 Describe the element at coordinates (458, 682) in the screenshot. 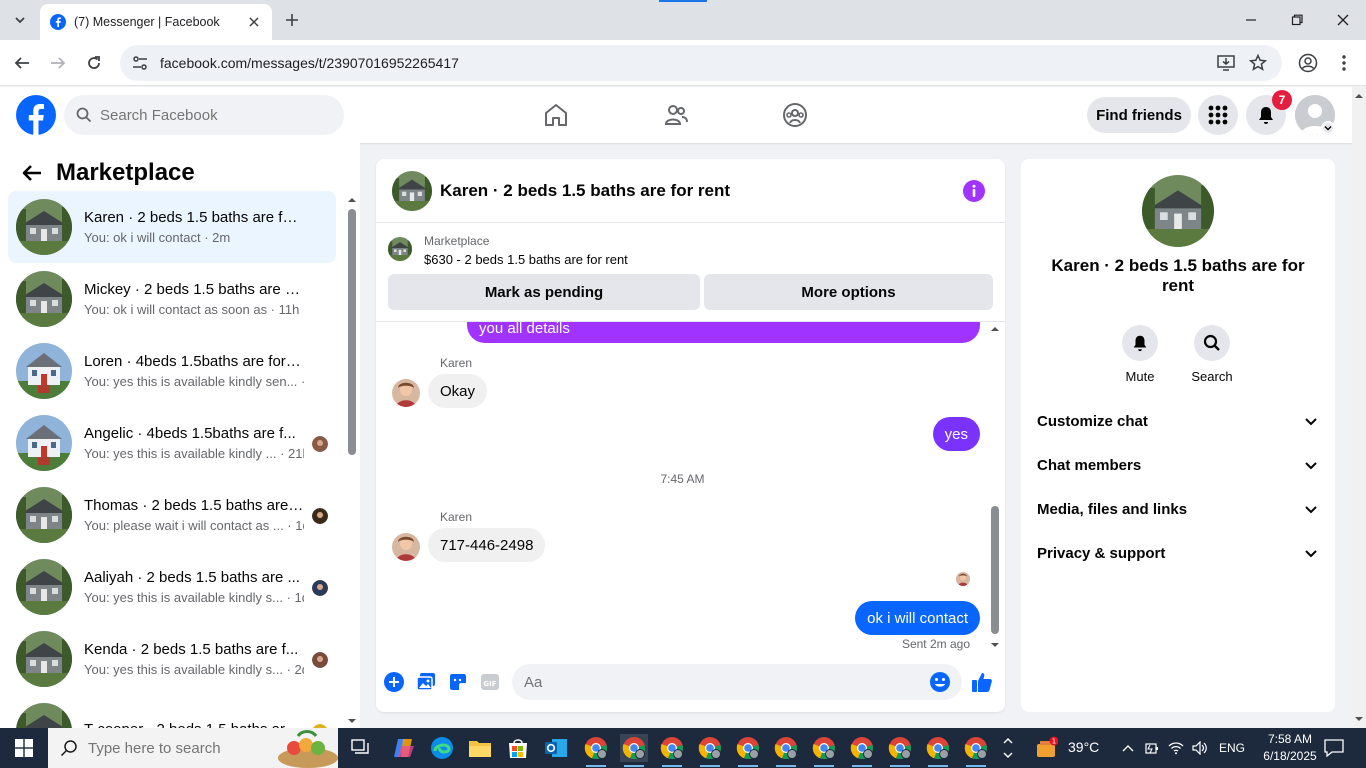

I see `sticker-icon` at that location.